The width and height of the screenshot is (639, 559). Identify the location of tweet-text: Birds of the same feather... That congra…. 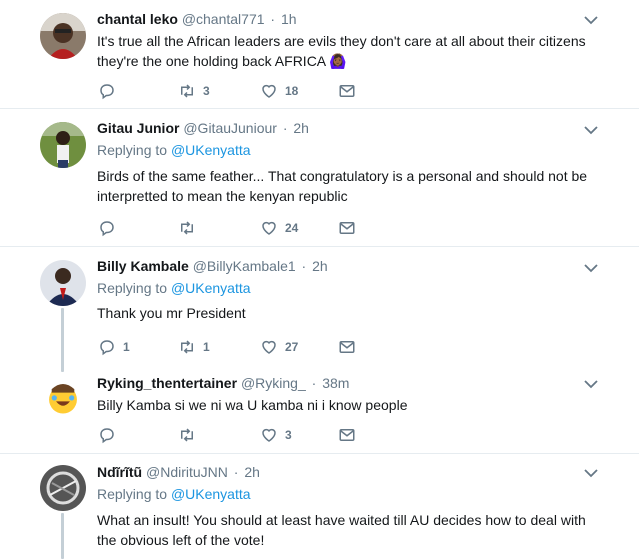
(342, 186).